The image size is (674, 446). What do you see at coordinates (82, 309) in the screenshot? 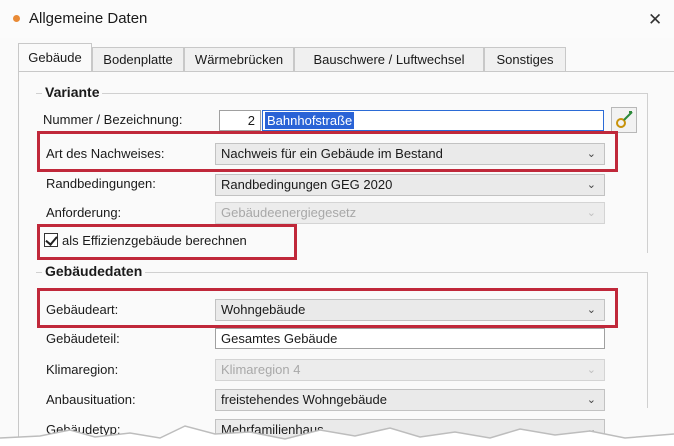
I see `gebaeudeart-label: Gebäudeart:` at bounding box center [82, 309].